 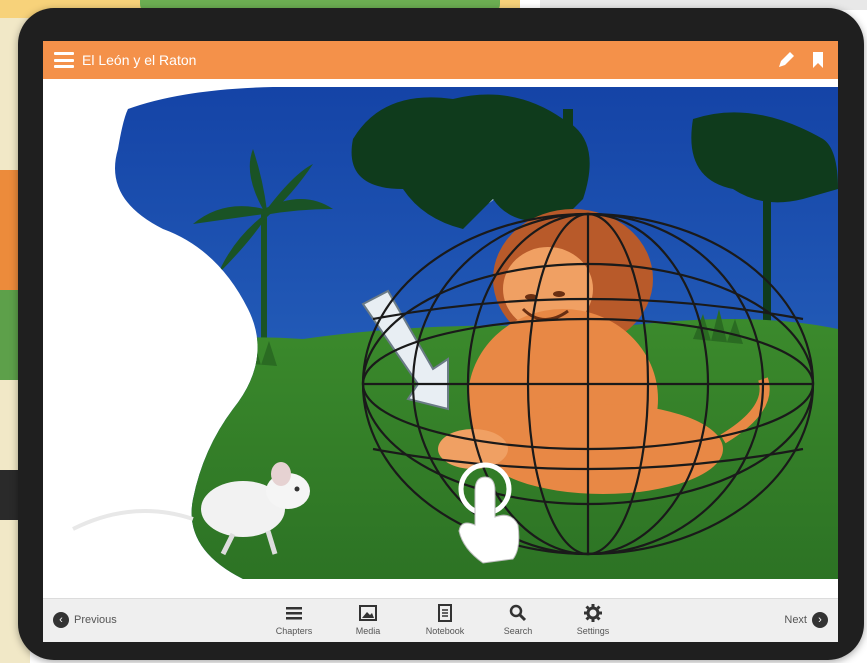 What do you see at coordinates (61, 620) in the screenshot?
I see `chevron-left-icon: ‹` at bounding box center [61, 620].